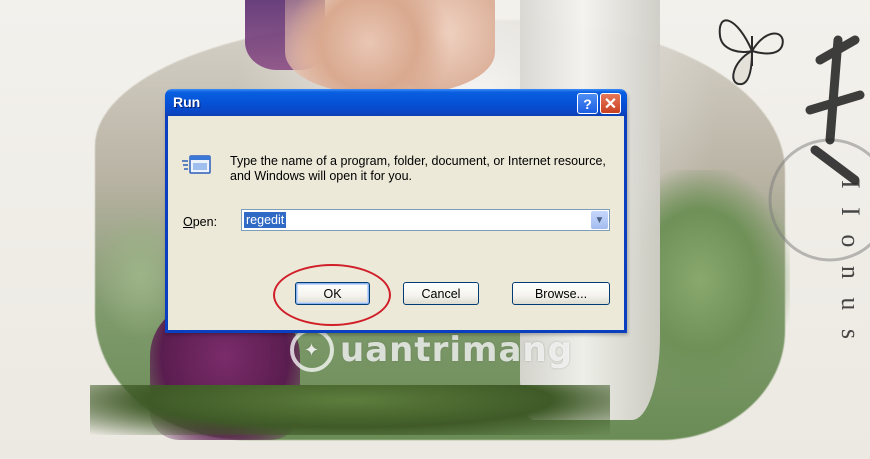  Describe the element at coordinates (390, 47) in the screenshot. I see `flowers` at that location.